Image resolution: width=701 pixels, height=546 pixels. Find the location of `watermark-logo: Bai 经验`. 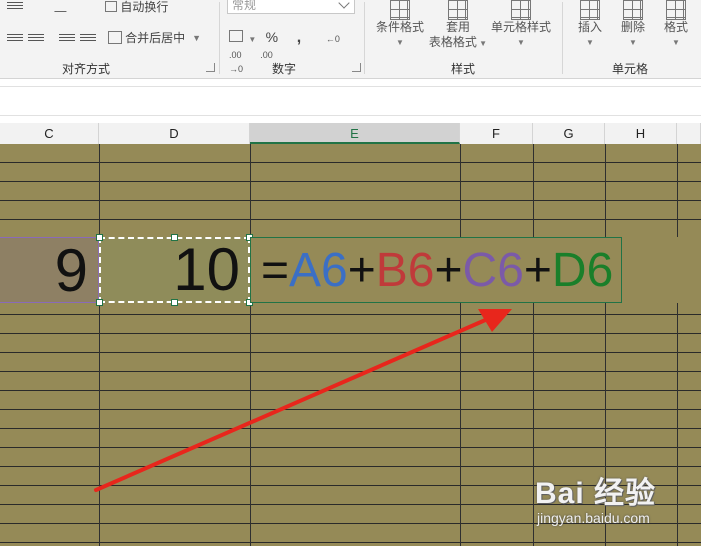

watermark-logo: Bai 经验 is located at coordinates (596, 493).